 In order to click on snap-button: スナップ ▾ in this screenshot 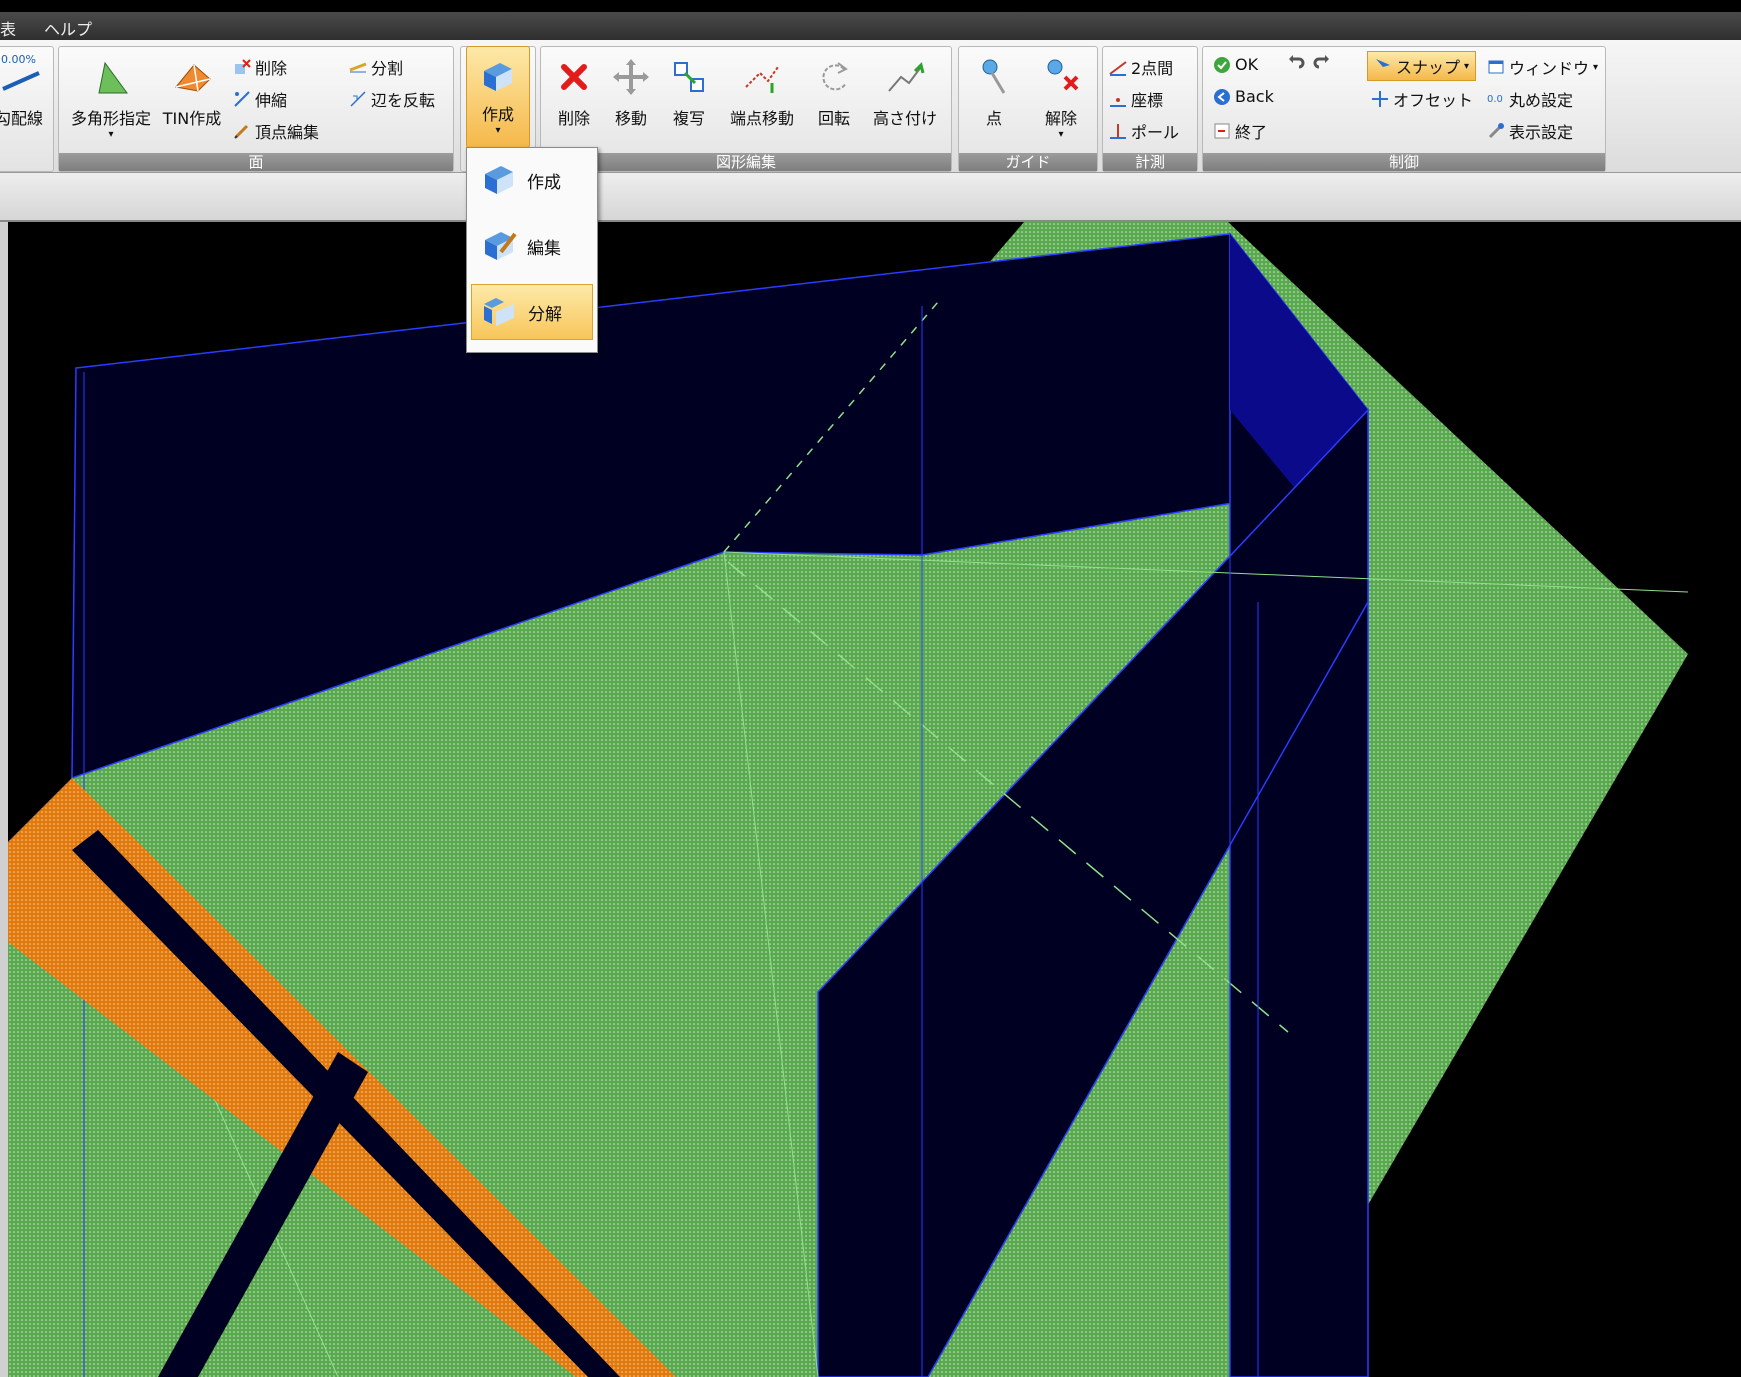, I will do `click(1422, 66)`.